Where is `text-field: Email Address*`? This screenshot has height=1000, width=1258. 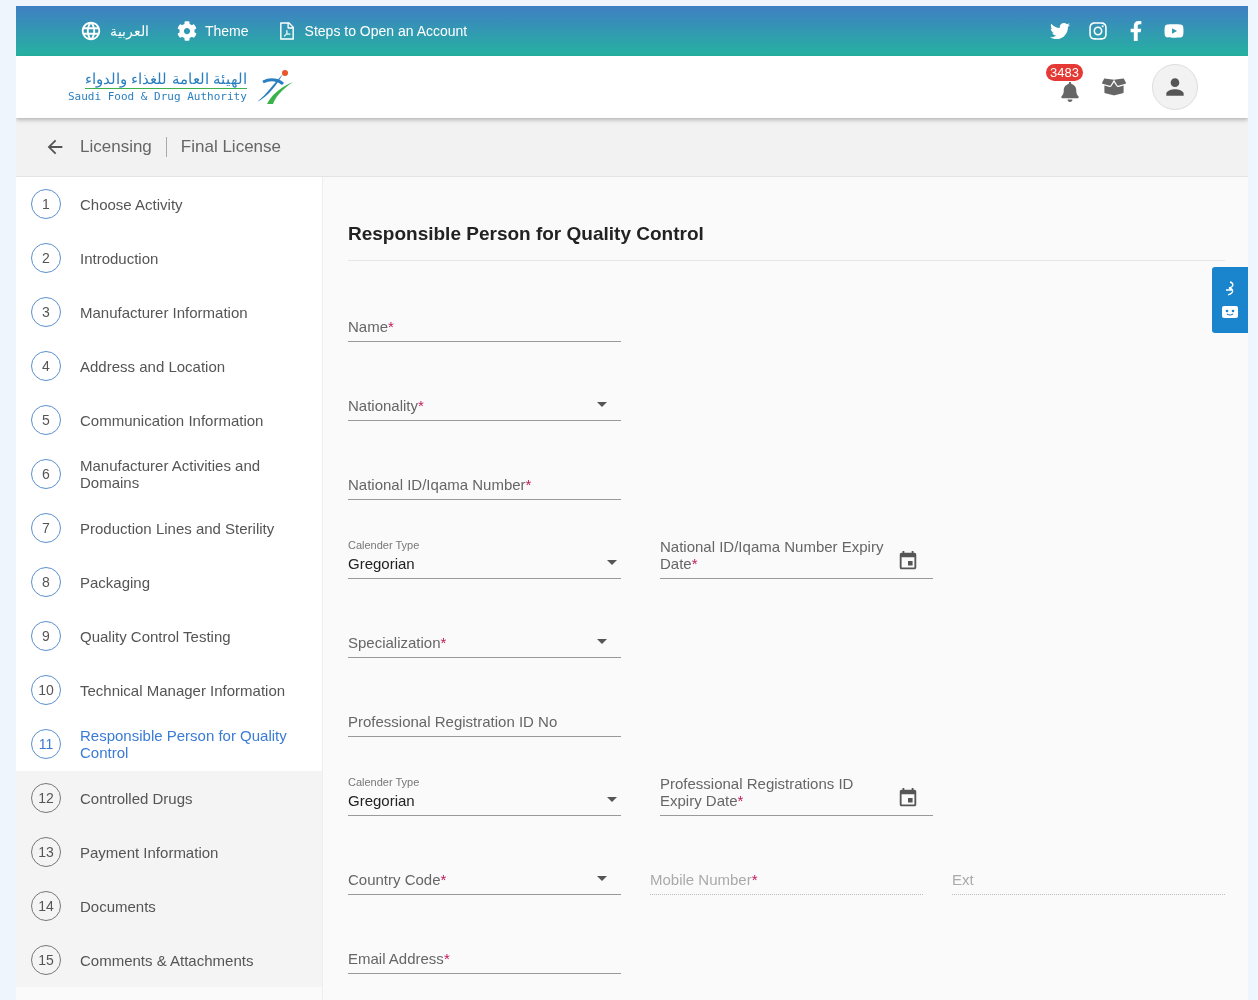
text-field: Email Address* is located at coordinates (484, 948).